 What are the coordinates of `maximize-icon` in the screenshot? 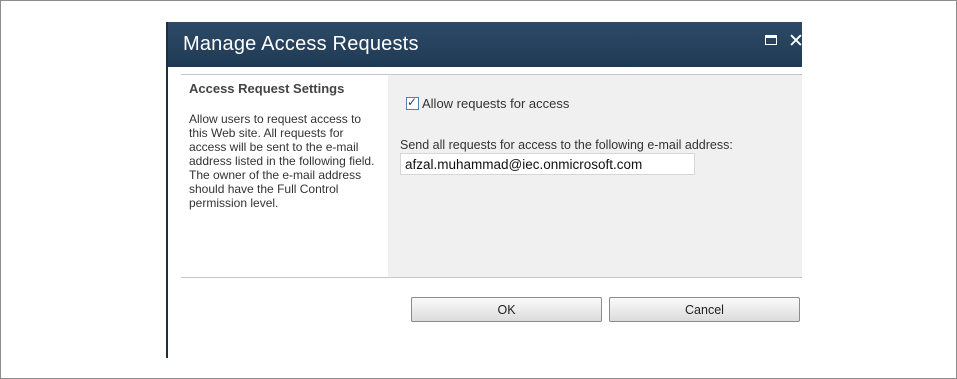 It's located at (771, 40).